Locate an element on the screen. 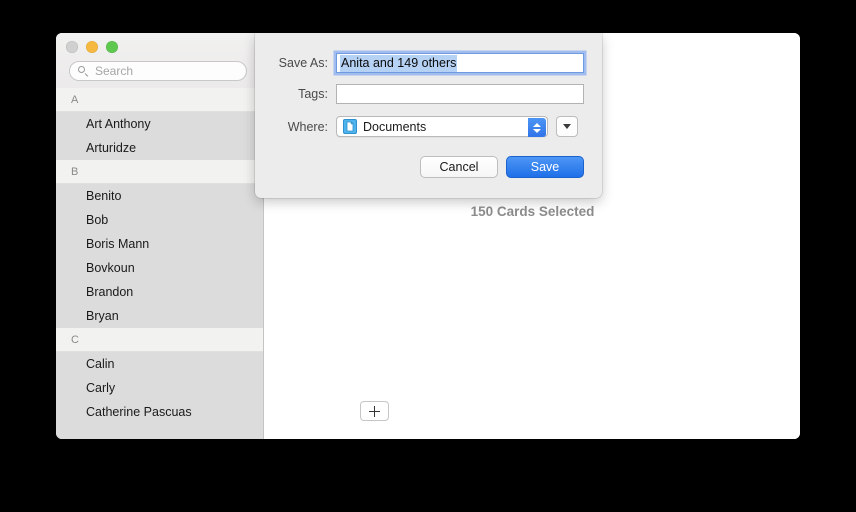 The width and height of the screenshot is (856, 512). add-contact-button is located at coordinates (374, 411).